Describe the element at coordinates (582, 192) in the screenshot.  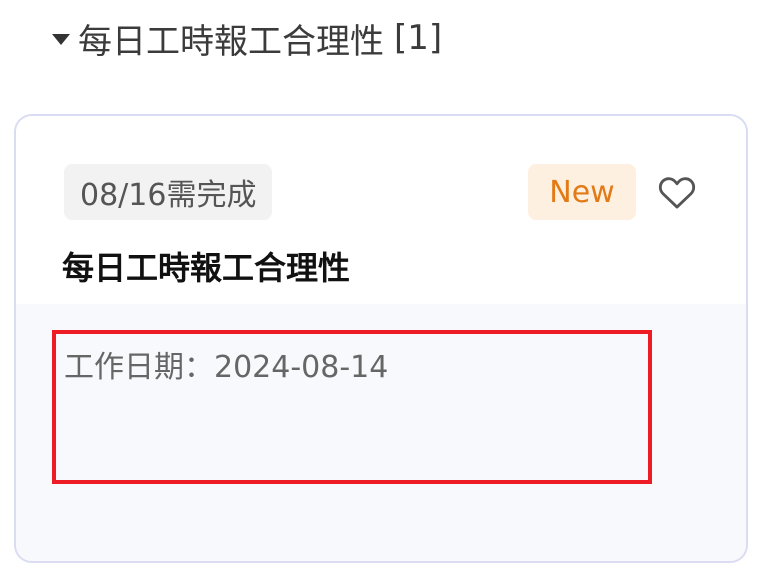
I see `new-badge: New` at that location.